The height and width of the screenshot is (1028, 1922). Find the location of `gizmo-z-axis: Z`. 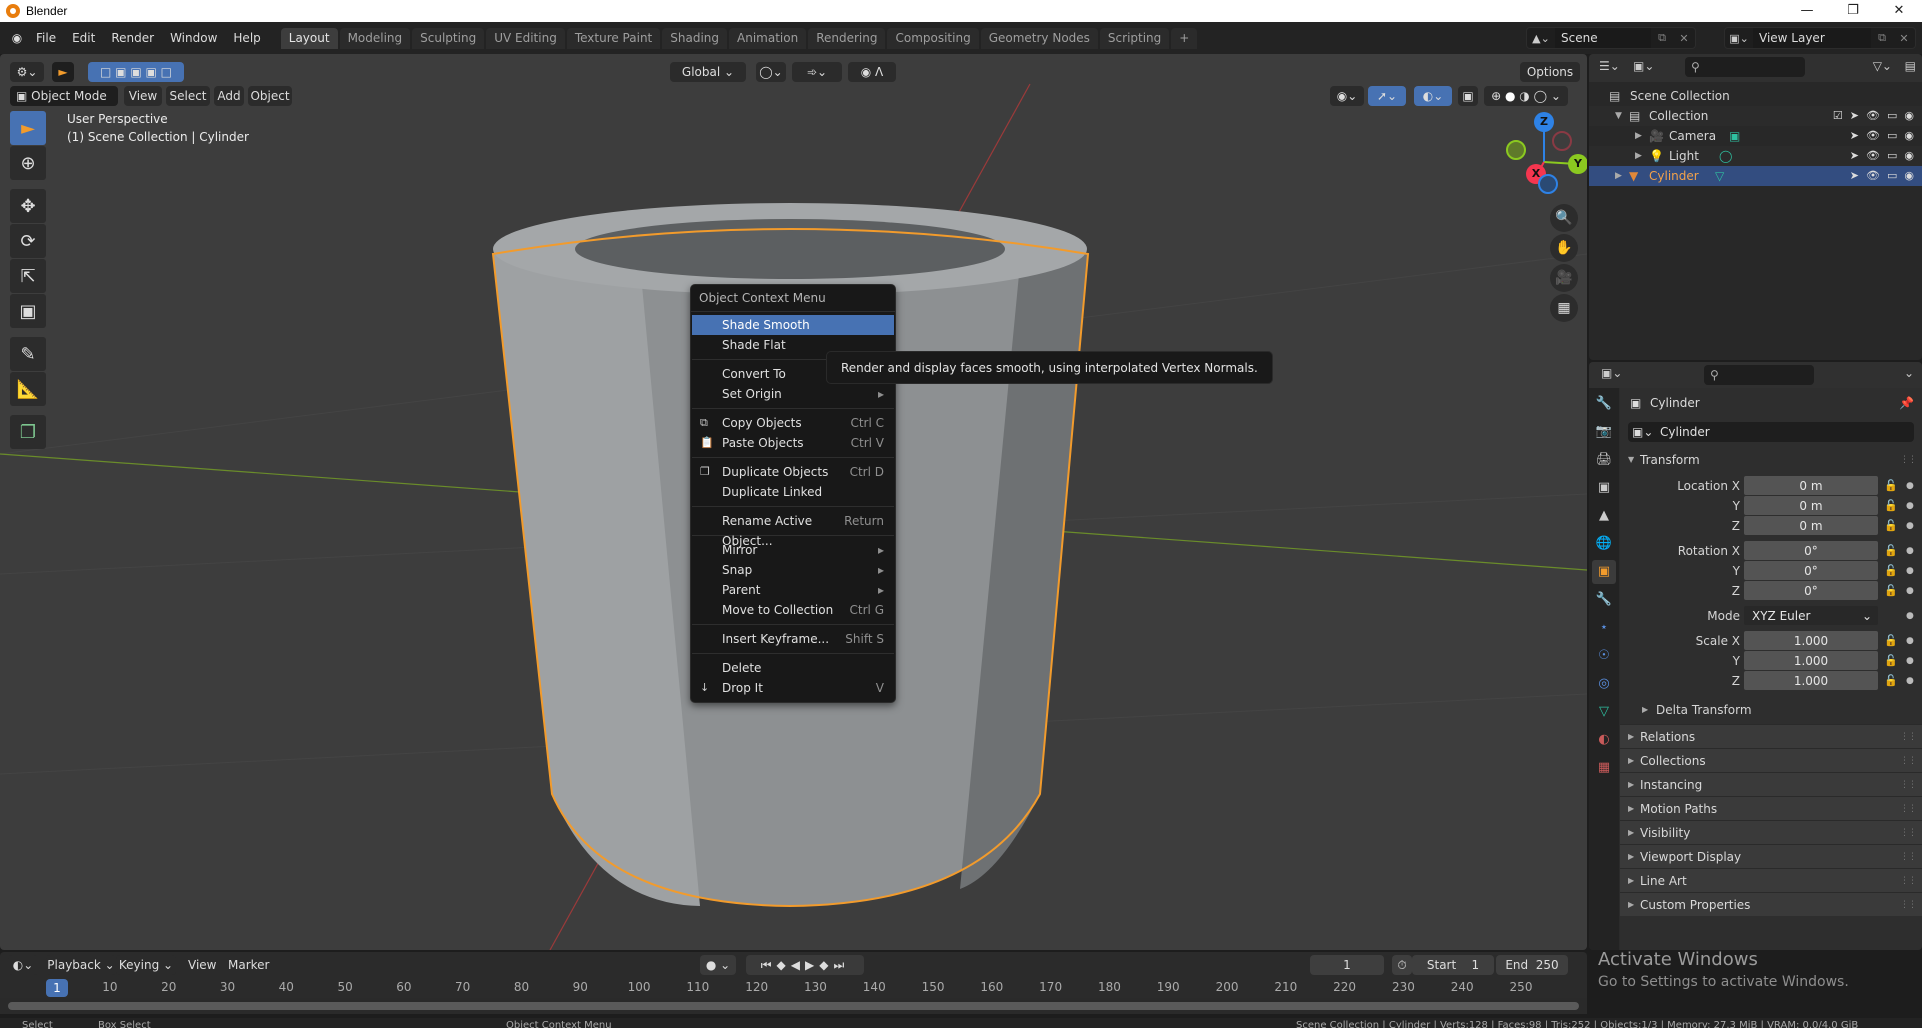

gizmo-z-axis: Z is located at coordinates (1544, 122).